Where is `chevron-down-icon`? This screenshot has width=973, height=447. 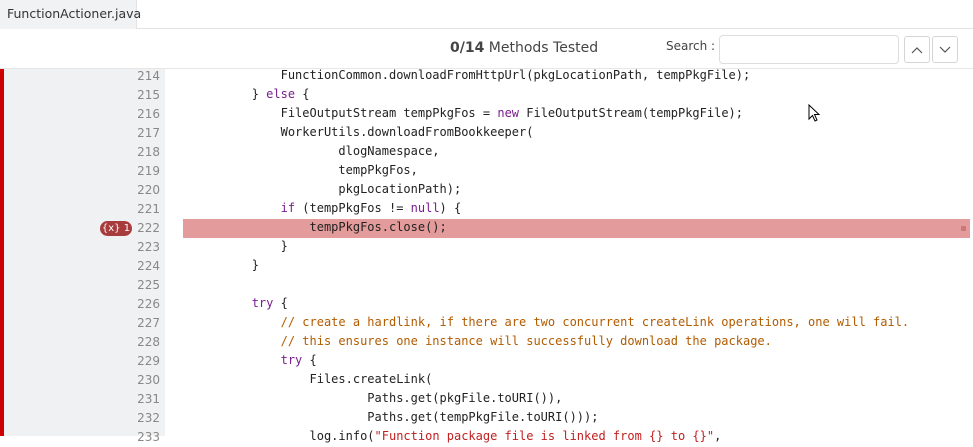
chevron-down-icon is located at coordinates (945, 49).